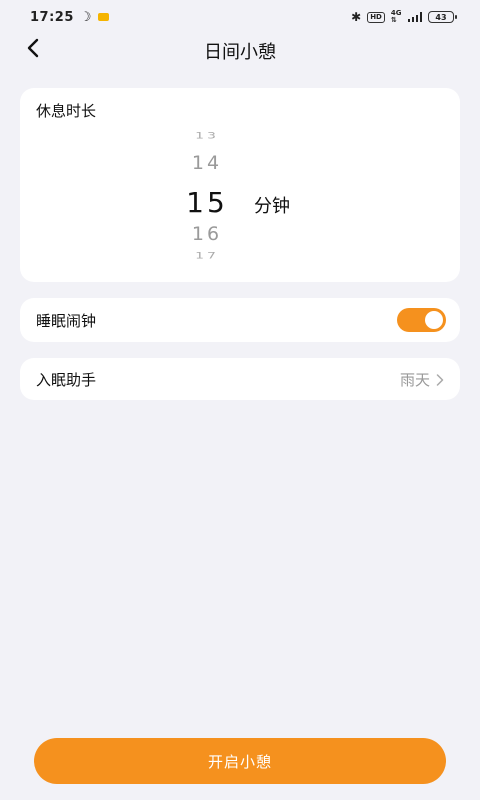 This screenshot has height=800, width=480. What do you see at coordinates (414, 17) in the screenshot?
I see `signal-icon` at bounding box center [414, 17].